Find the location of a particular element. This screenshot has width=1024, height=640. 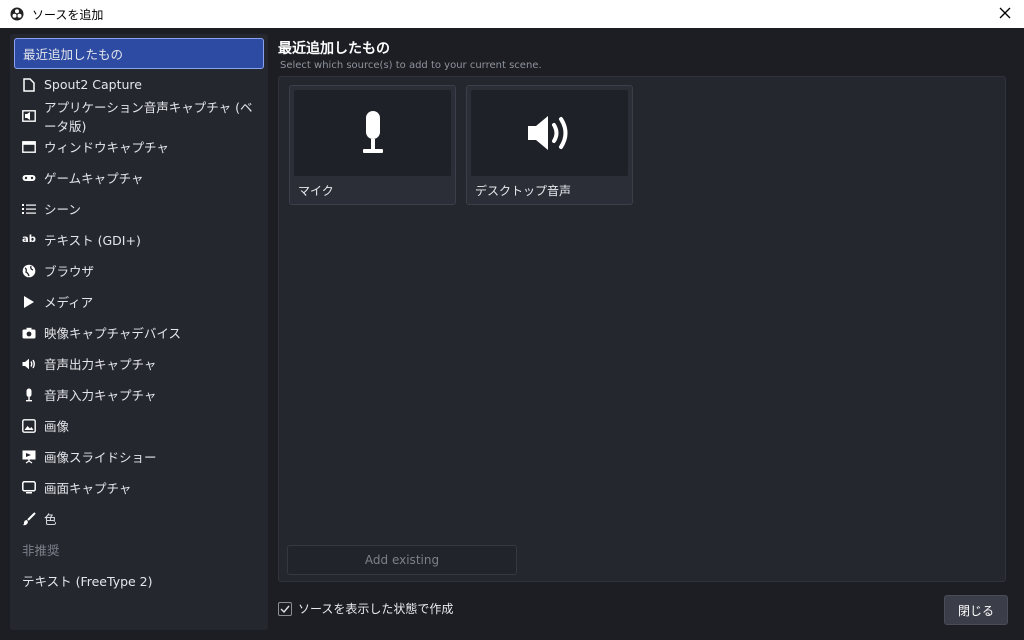

window-title: ソースを追加 is located at coordinates (68, 14).